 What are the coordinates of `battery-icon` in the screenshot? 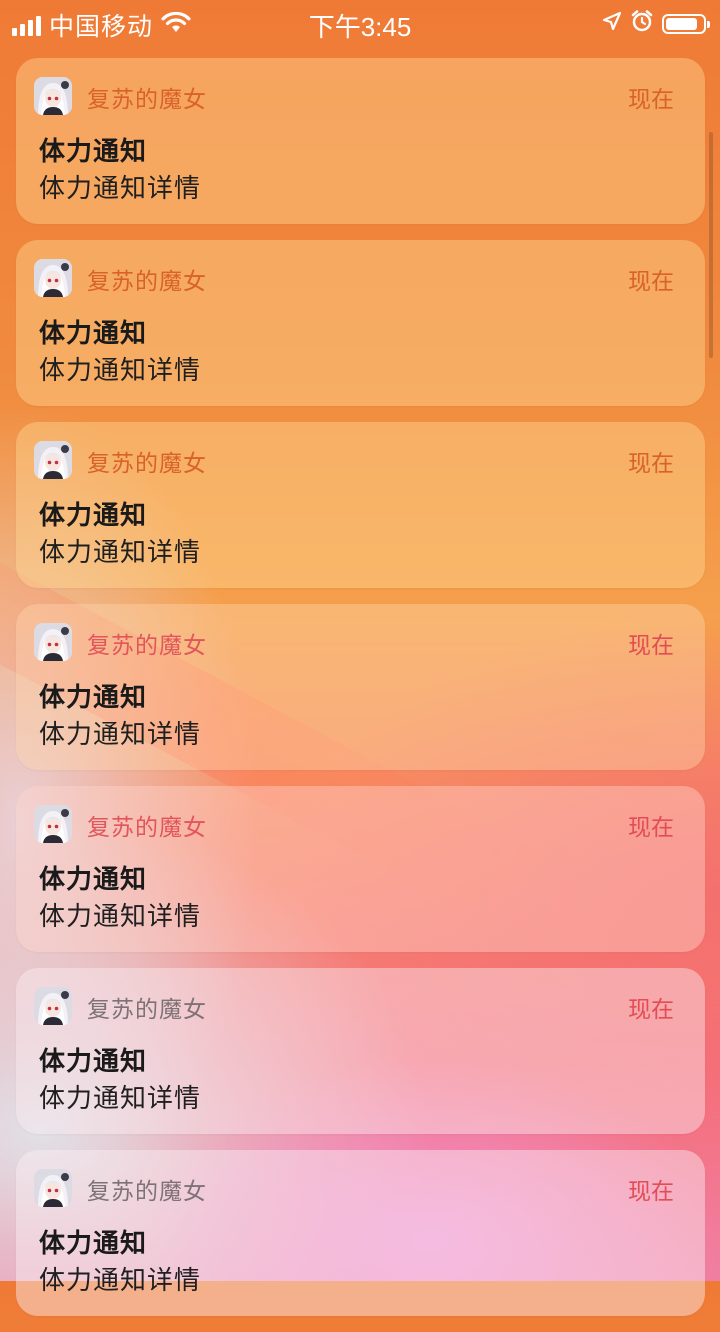 It's located at (686, 23).